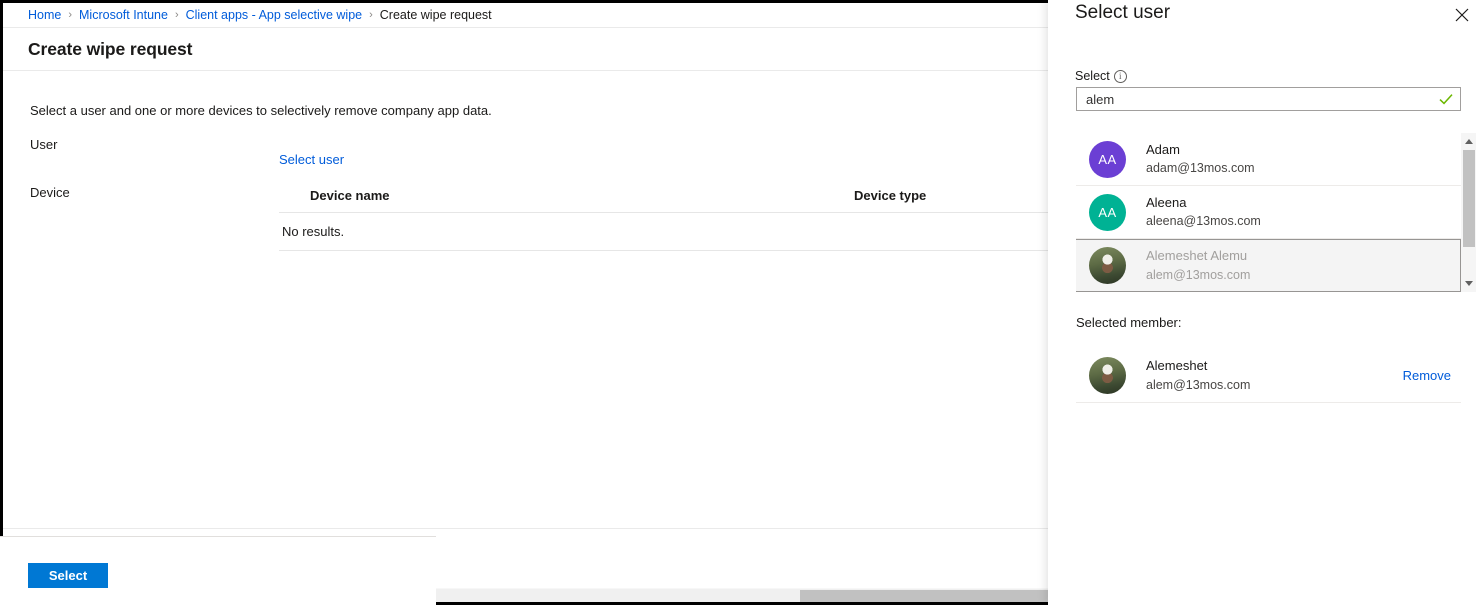  I want to click on list-item-email: alem@13mos.com, so click(1198, 274).